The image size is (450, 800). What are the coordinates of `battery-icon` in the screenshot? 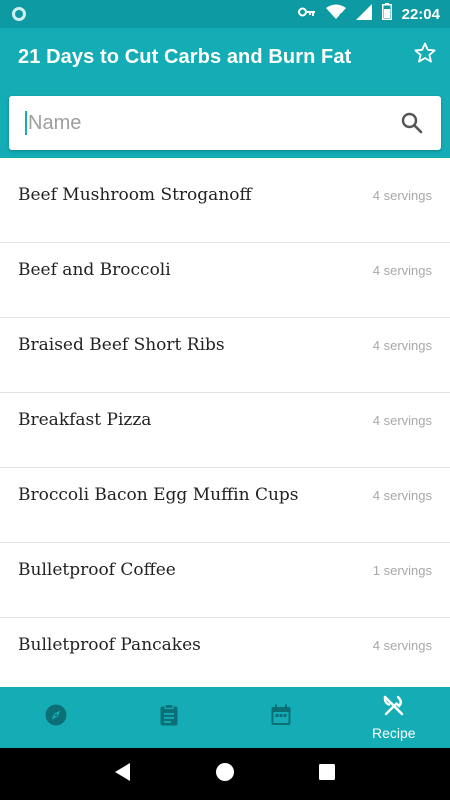 It's located at (386, 14).